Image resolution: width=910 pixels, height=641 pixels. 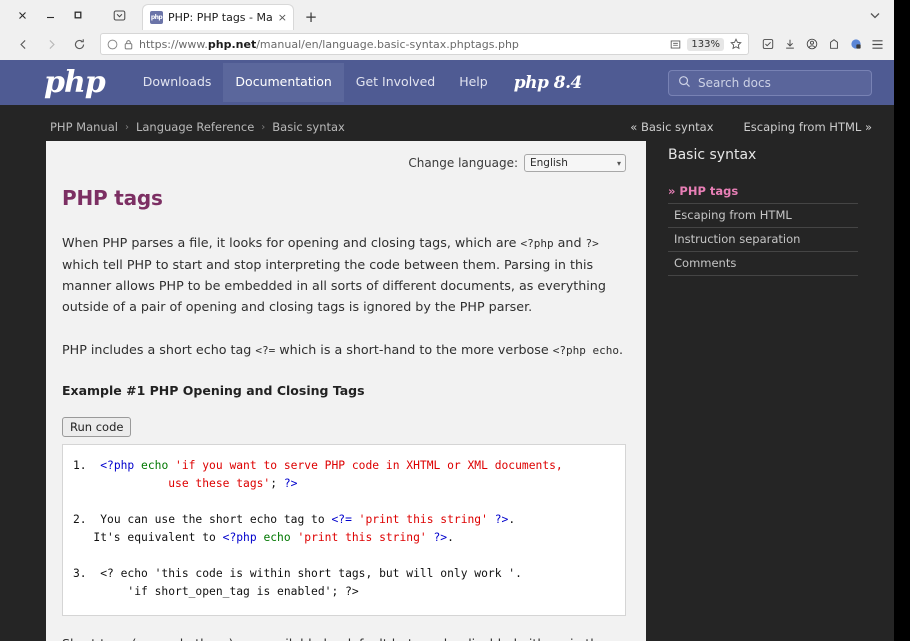 I want to click on page-nav-links: « Basic syntax Escaping from HTML », so click(x=751, y=127).